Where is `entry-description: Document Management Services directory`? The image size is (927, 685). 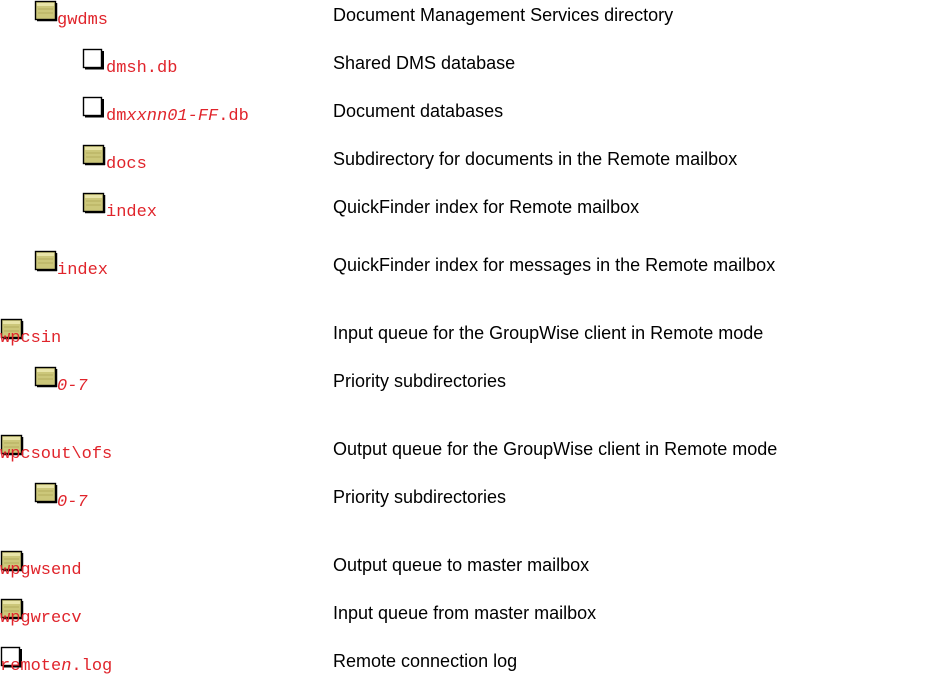
entry-description: Document Management Services directory is located at coordinates (503, 15).